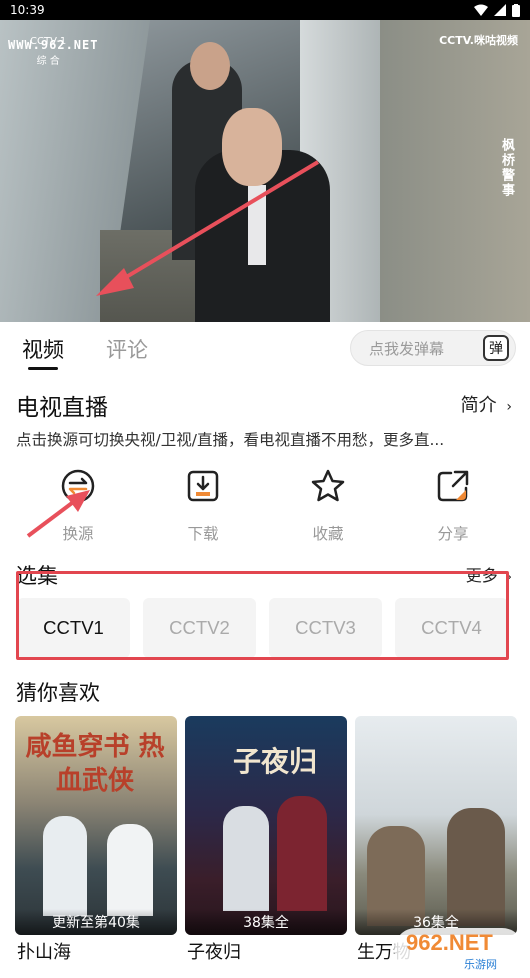  What do you see at coordinates (96, 922) in the screenshot?
I see `episode-badge: 更新至第40集` at bounding box center [96, 922].